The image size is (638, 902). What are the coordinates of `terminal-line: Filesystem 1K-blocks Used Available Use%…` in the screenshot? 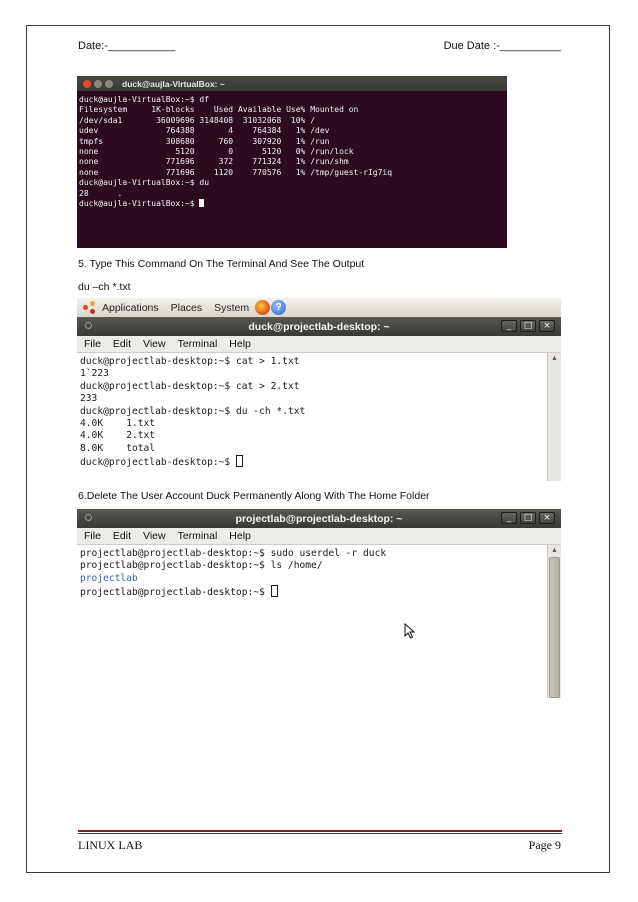 It's located at (219, 110).